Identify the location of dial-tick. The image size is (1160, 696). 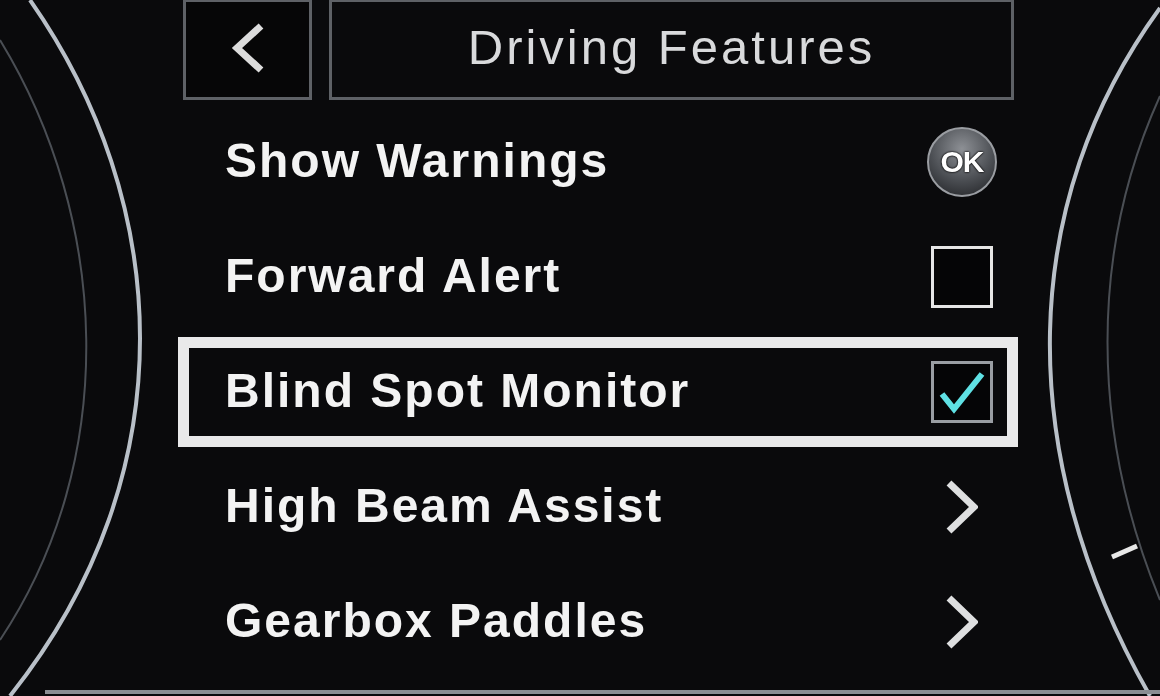
(1124, 551).